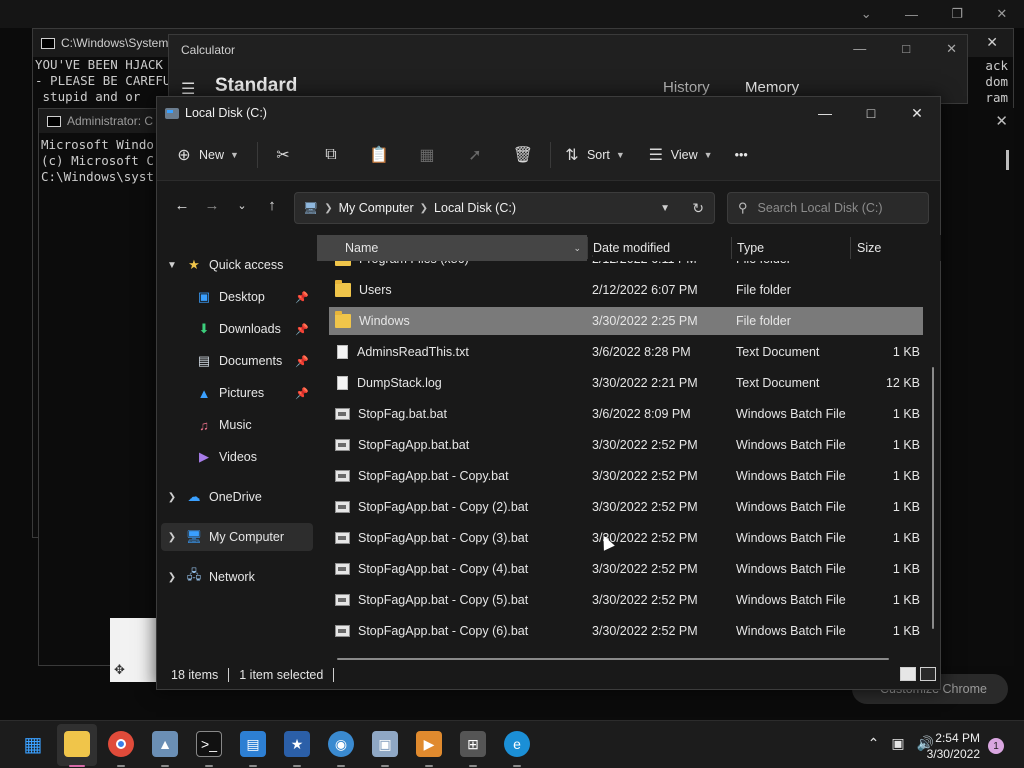 Image resolution: width=1024 pixels, height=768 pixels. I want to click on sidebar-item-desktop: ▣ Desktop 📌, so click(237, 297).